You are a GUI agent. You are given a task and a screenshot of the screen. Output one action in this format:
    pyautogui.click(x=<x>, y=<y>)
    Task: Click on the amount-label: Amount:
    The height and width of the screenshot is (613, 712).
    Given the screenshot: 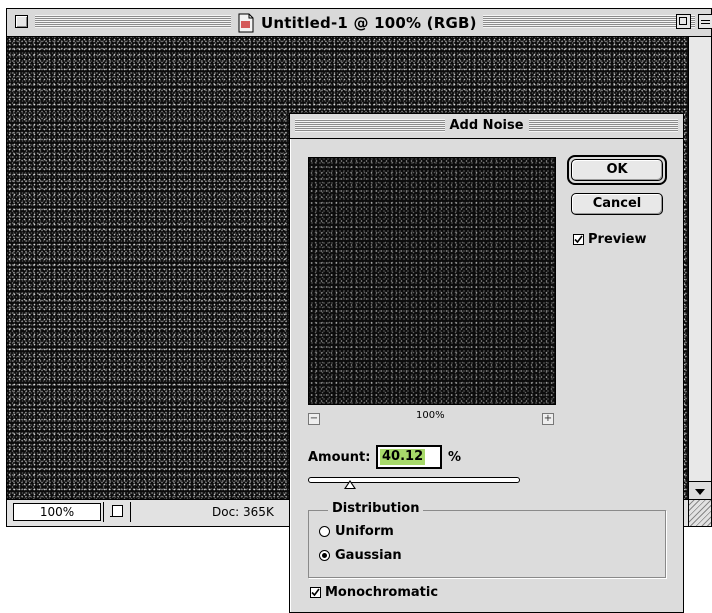 What is the action you would take?
    pyautogui.click(x=339, y=457)
    